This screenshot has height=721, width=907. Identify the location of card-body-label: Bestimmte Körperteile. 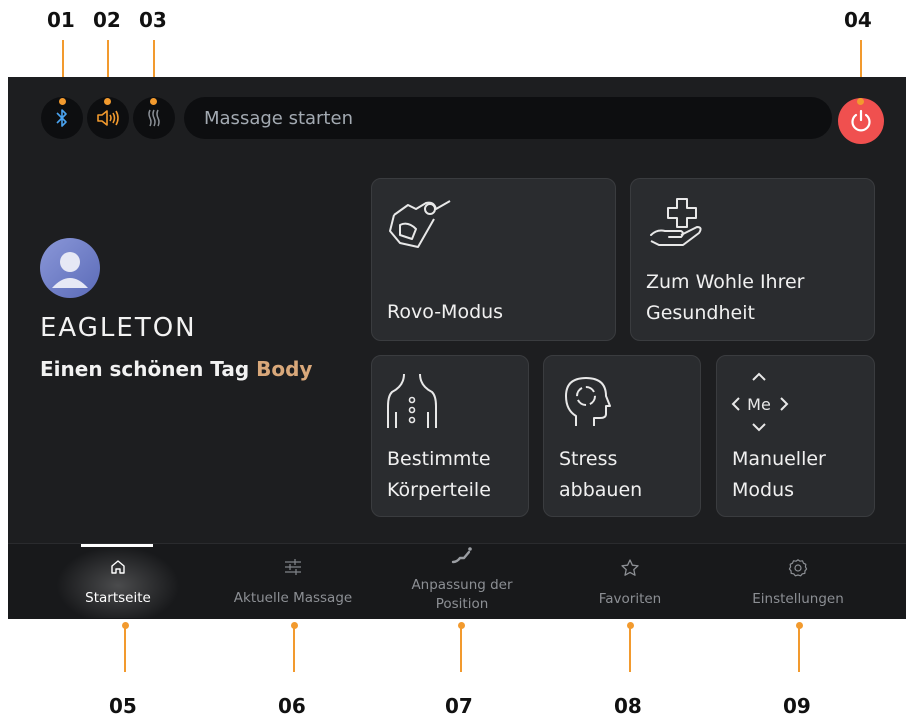
(439, 475).